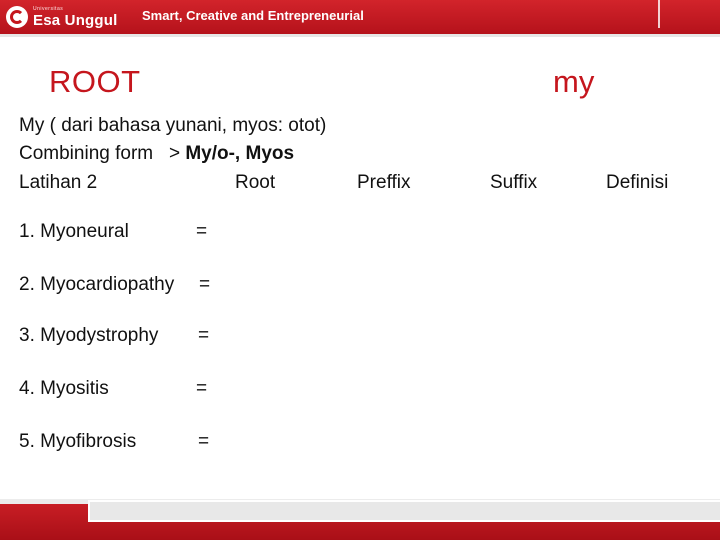  What do you see at coordinates (637, 182) in the screenshot?
I see `column-header-definition: Definisi` at bounding box center [637, 182].